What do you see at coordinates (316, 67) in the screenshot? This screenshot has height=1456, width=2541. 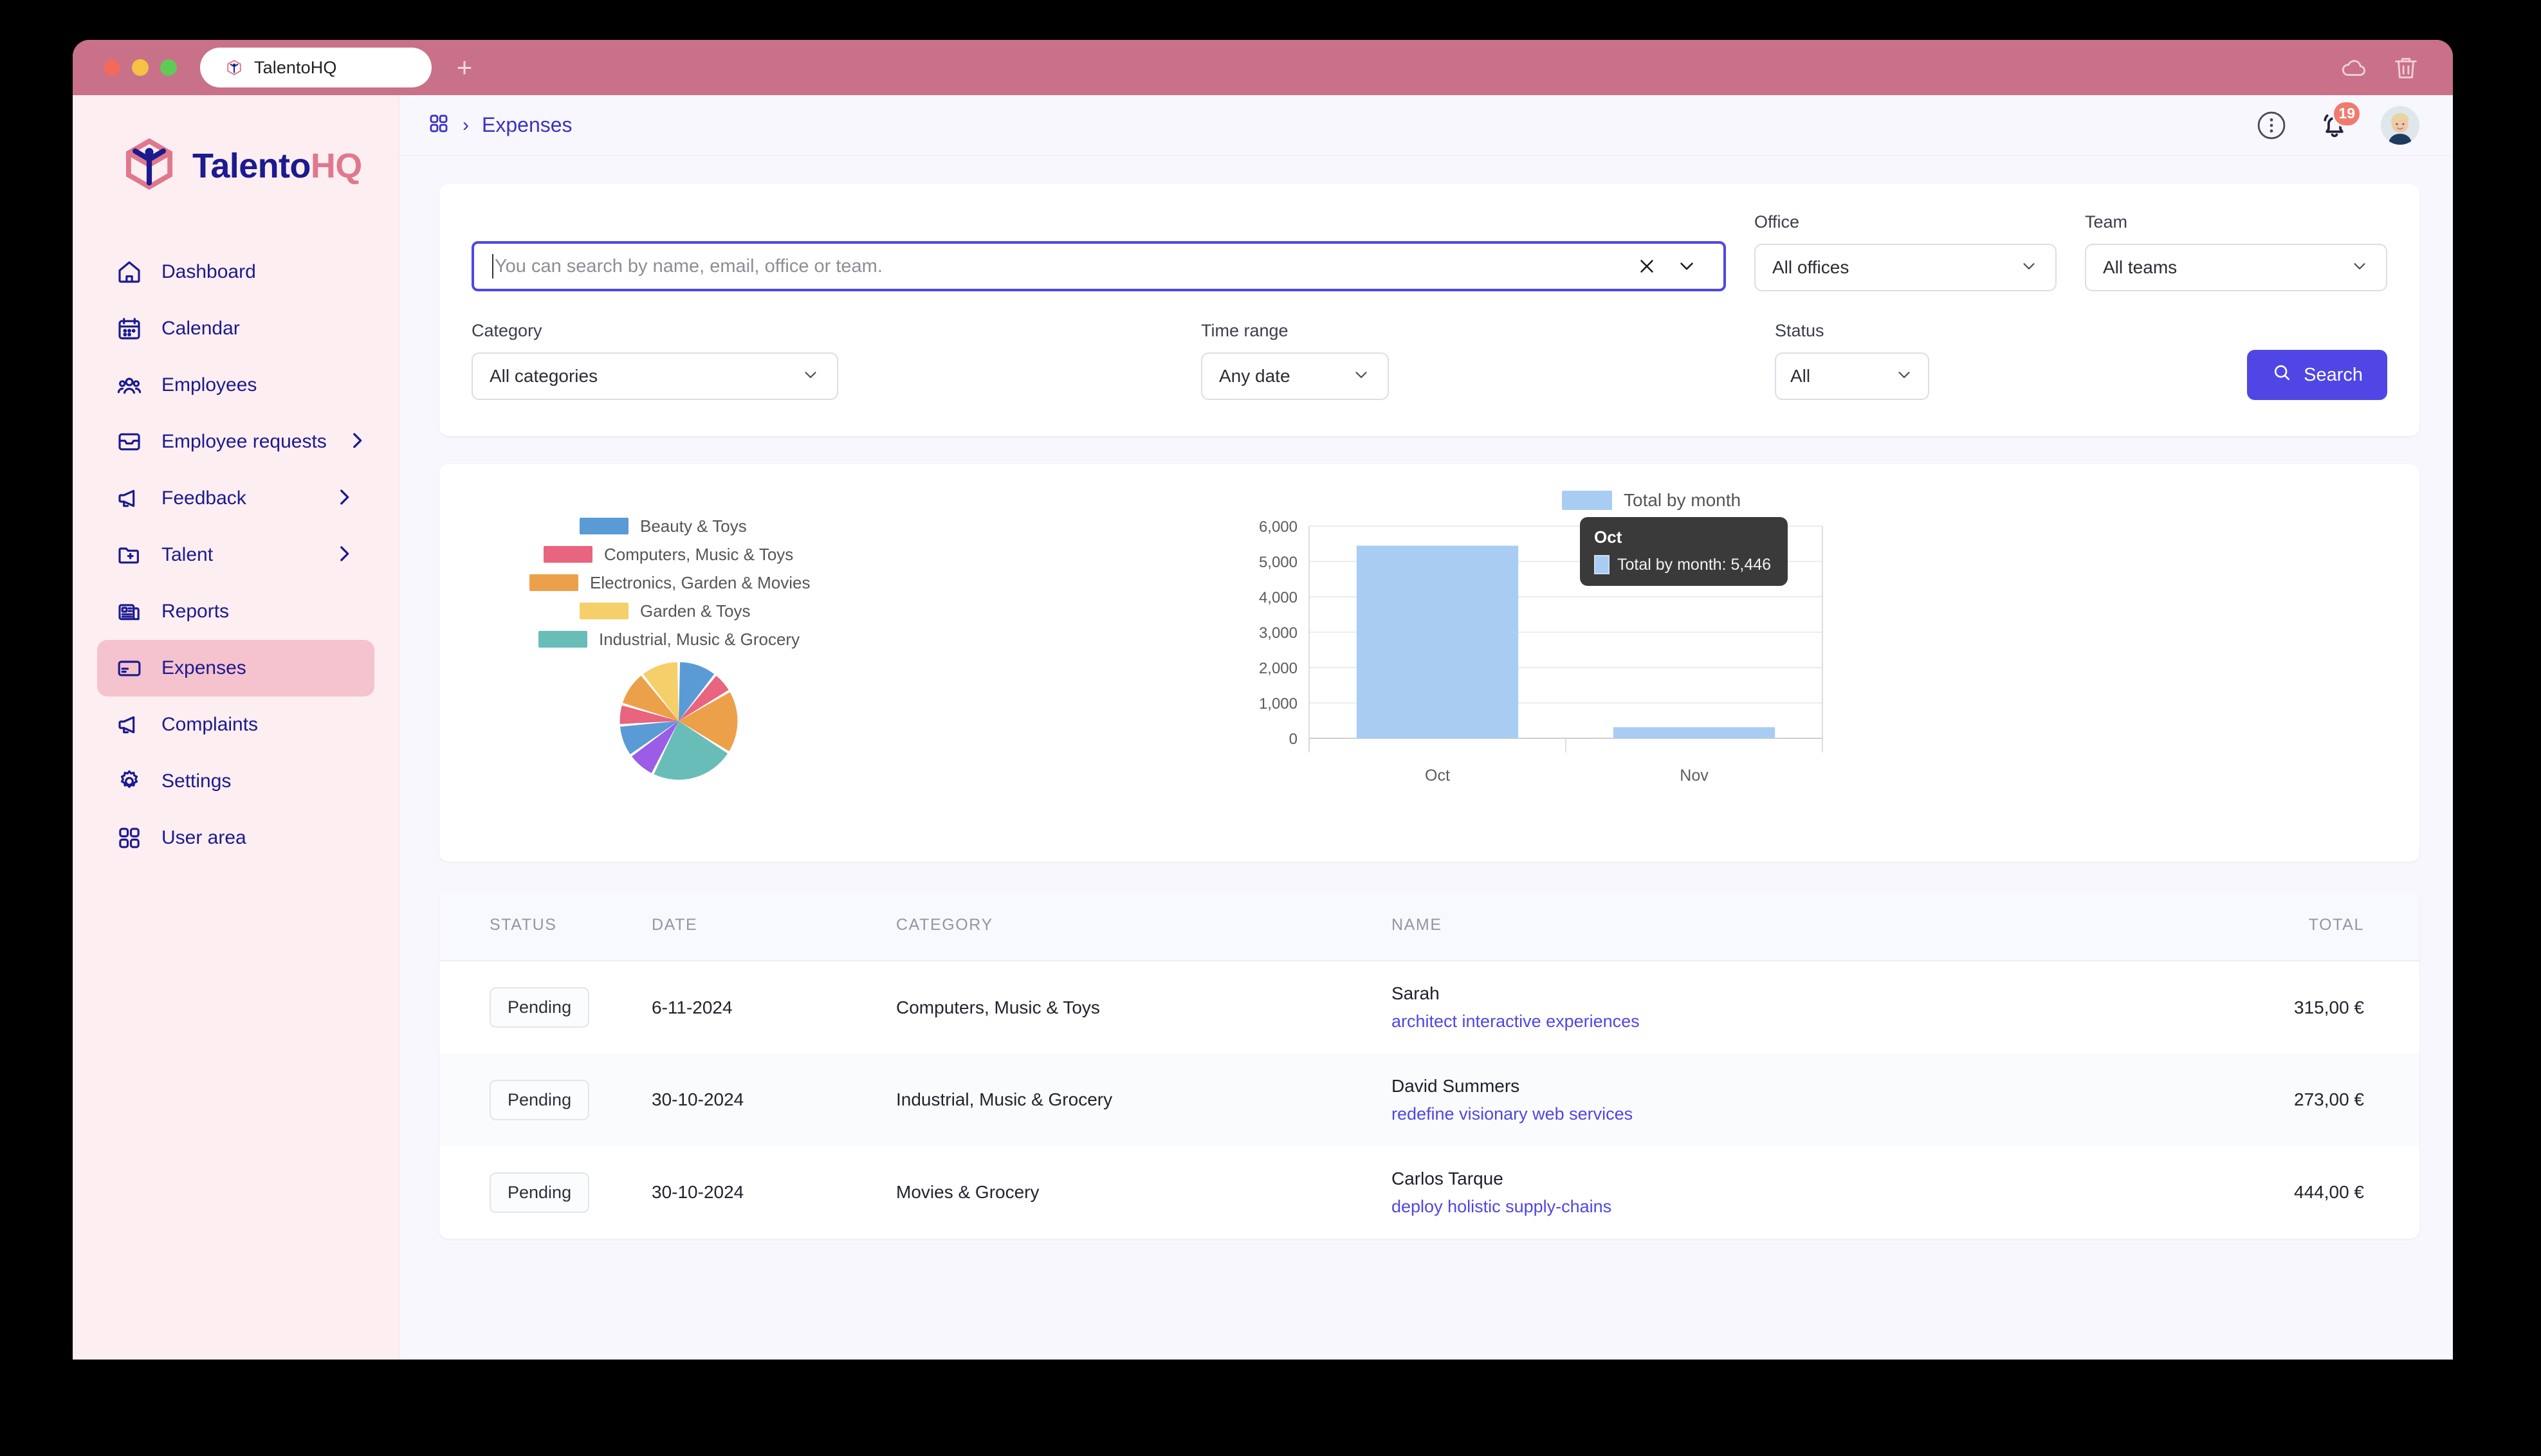 I see `browser-tab: TalentoHQ` at bounding box center [316, 67].